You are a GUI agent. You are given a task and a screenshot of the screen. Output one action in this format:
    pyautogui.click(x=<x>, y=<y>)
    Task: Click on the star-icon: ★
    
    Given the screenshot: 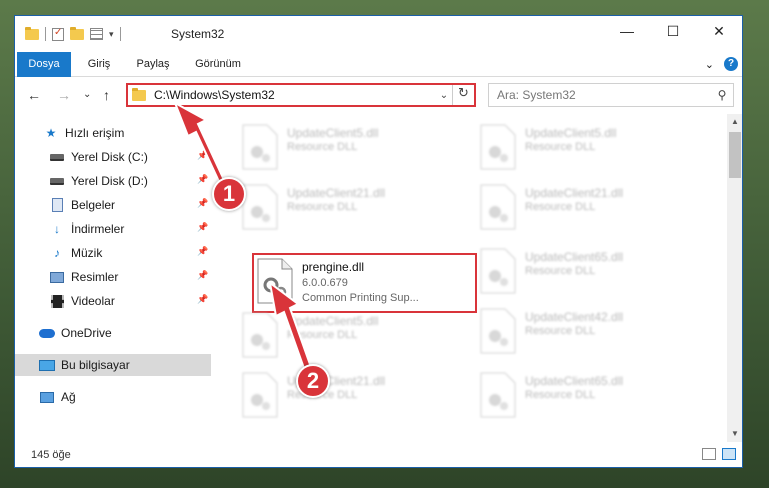 What is the action you would take?
    pyautogui.click(x=51, y=133)
    